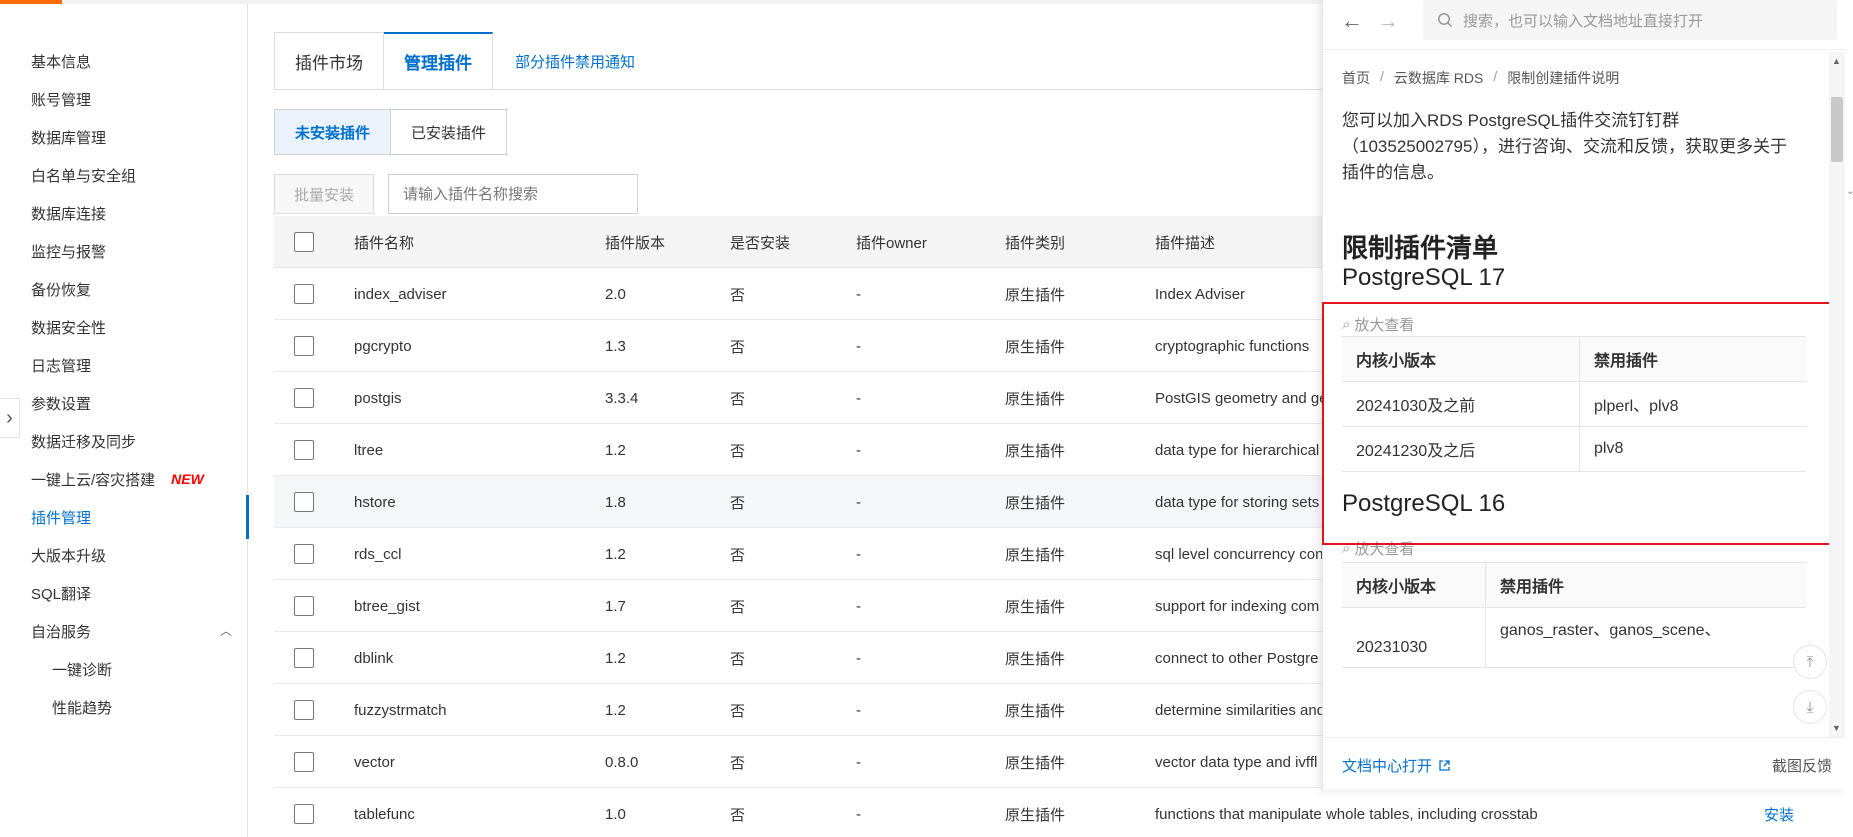 The image size is (1853, 837). I want to click on scroll-down-icon: ▼, so click(1836, 728).